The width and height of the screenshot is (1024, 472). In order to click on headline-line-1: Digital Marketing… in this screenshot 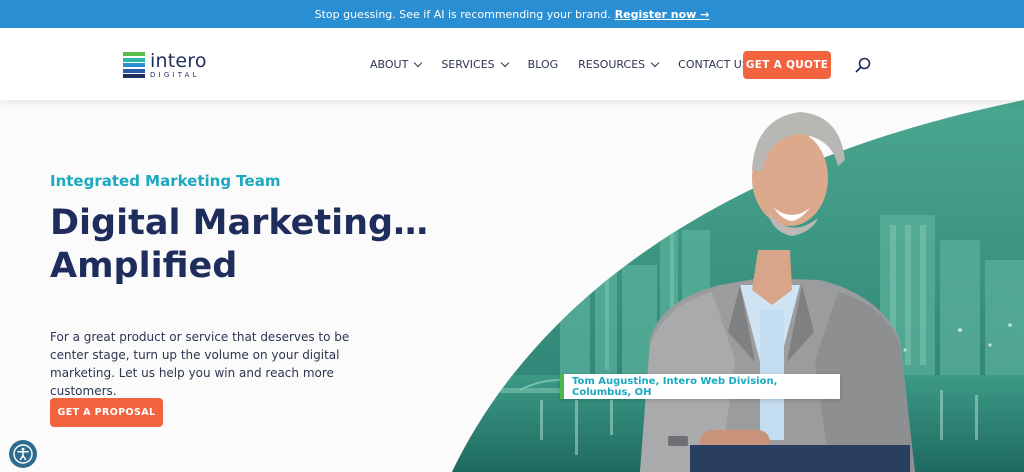, I will do `click(239, 223)`.